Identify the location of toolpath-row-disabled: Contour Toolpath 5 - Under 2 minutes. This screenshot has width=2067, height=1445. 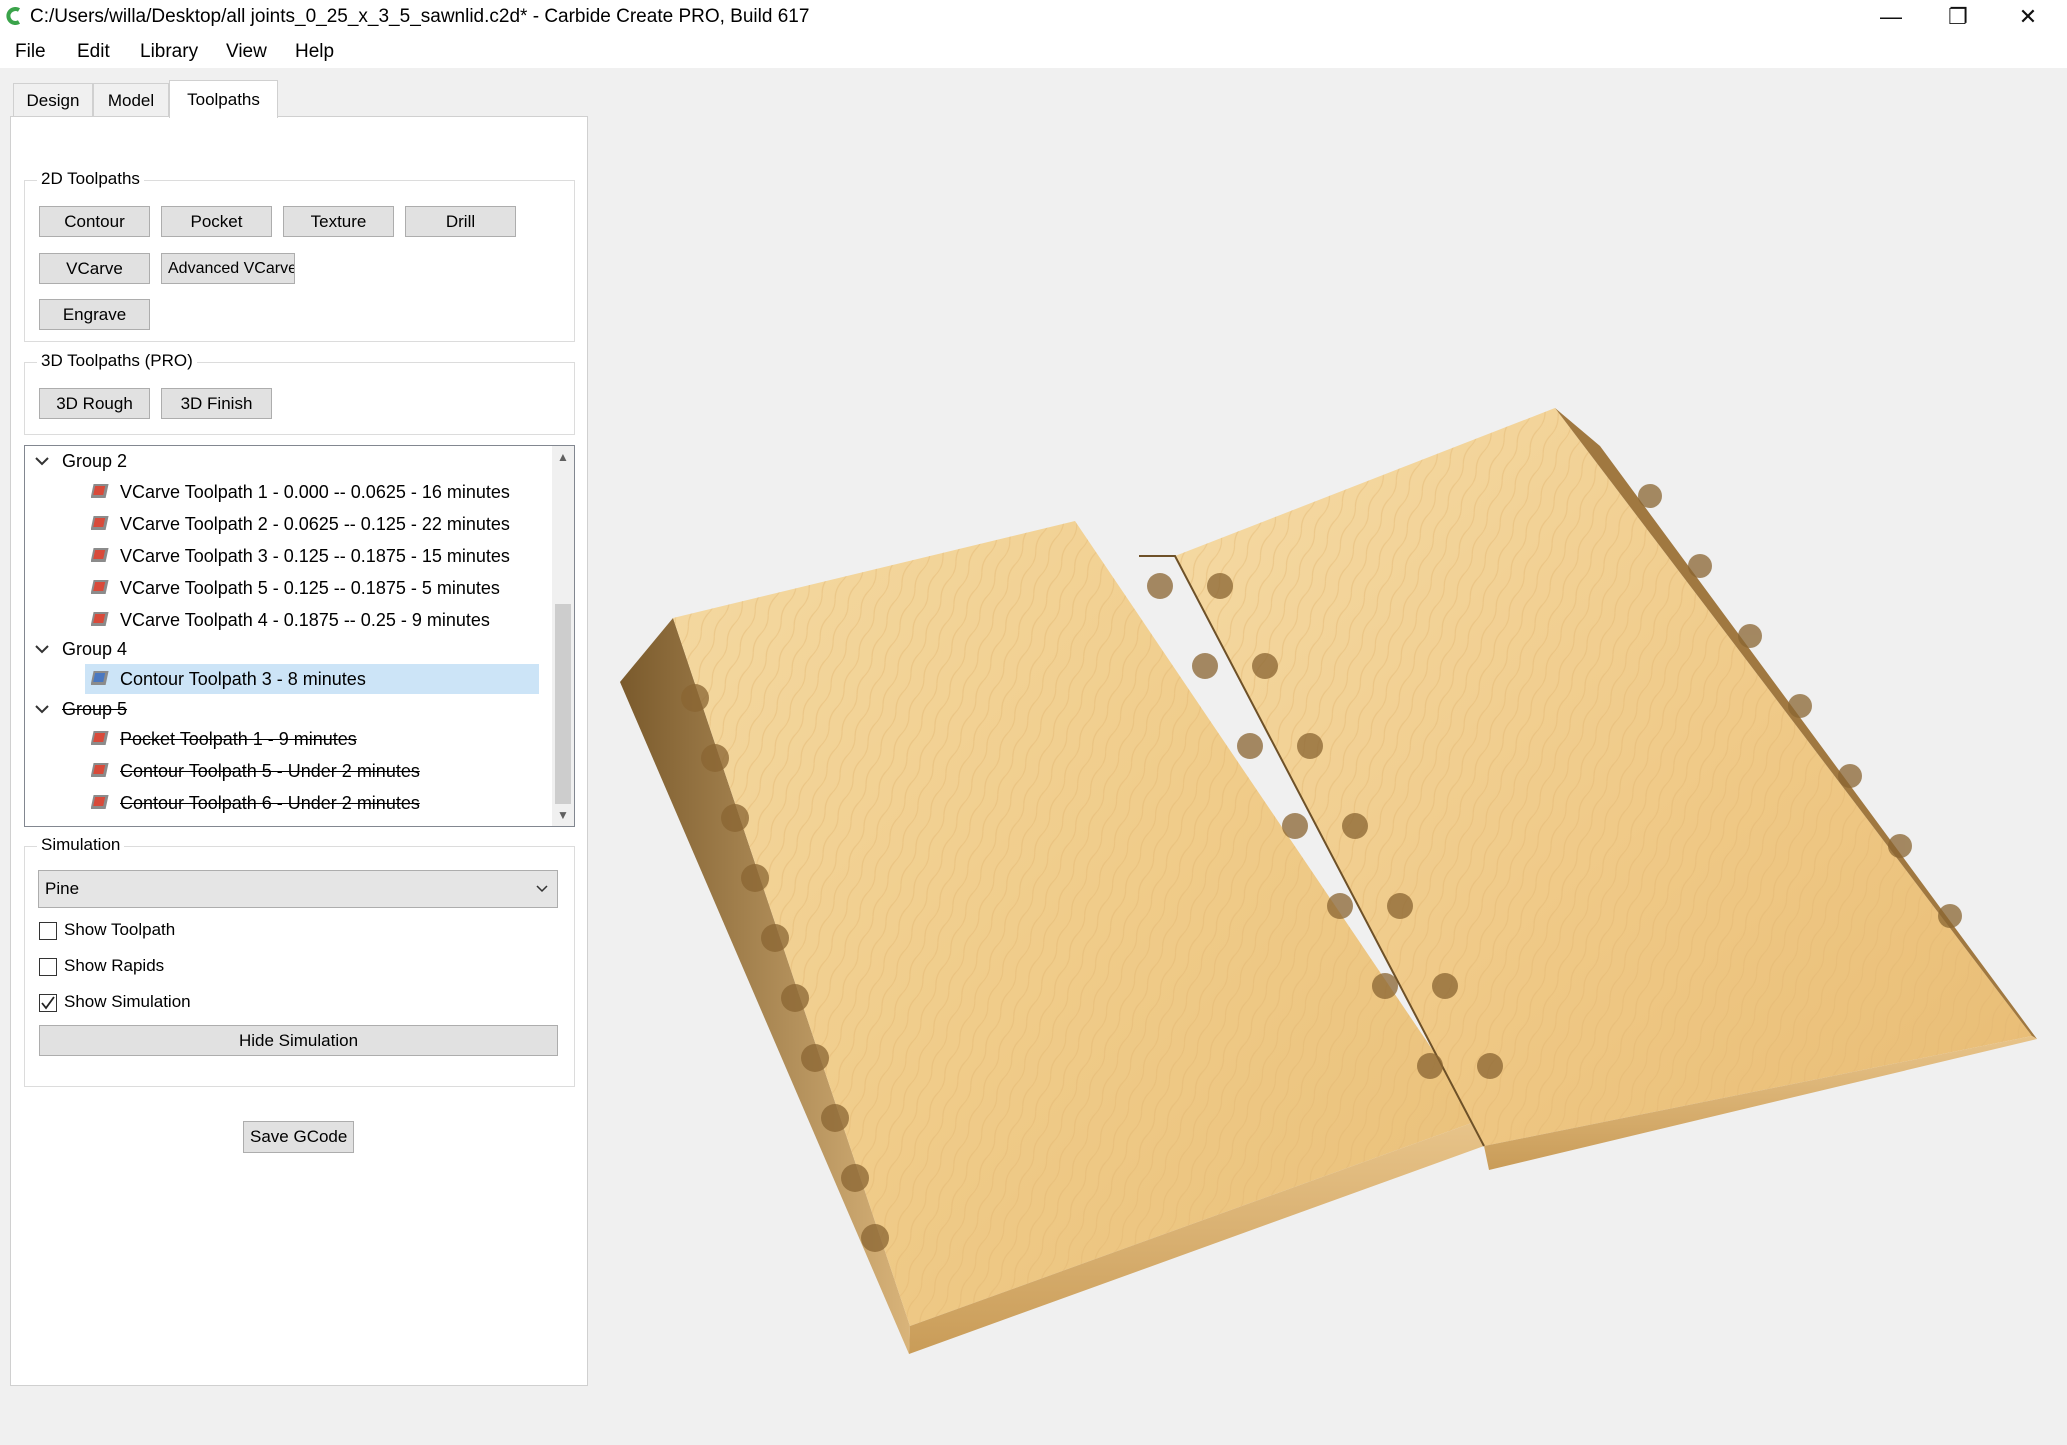
(282, 771).